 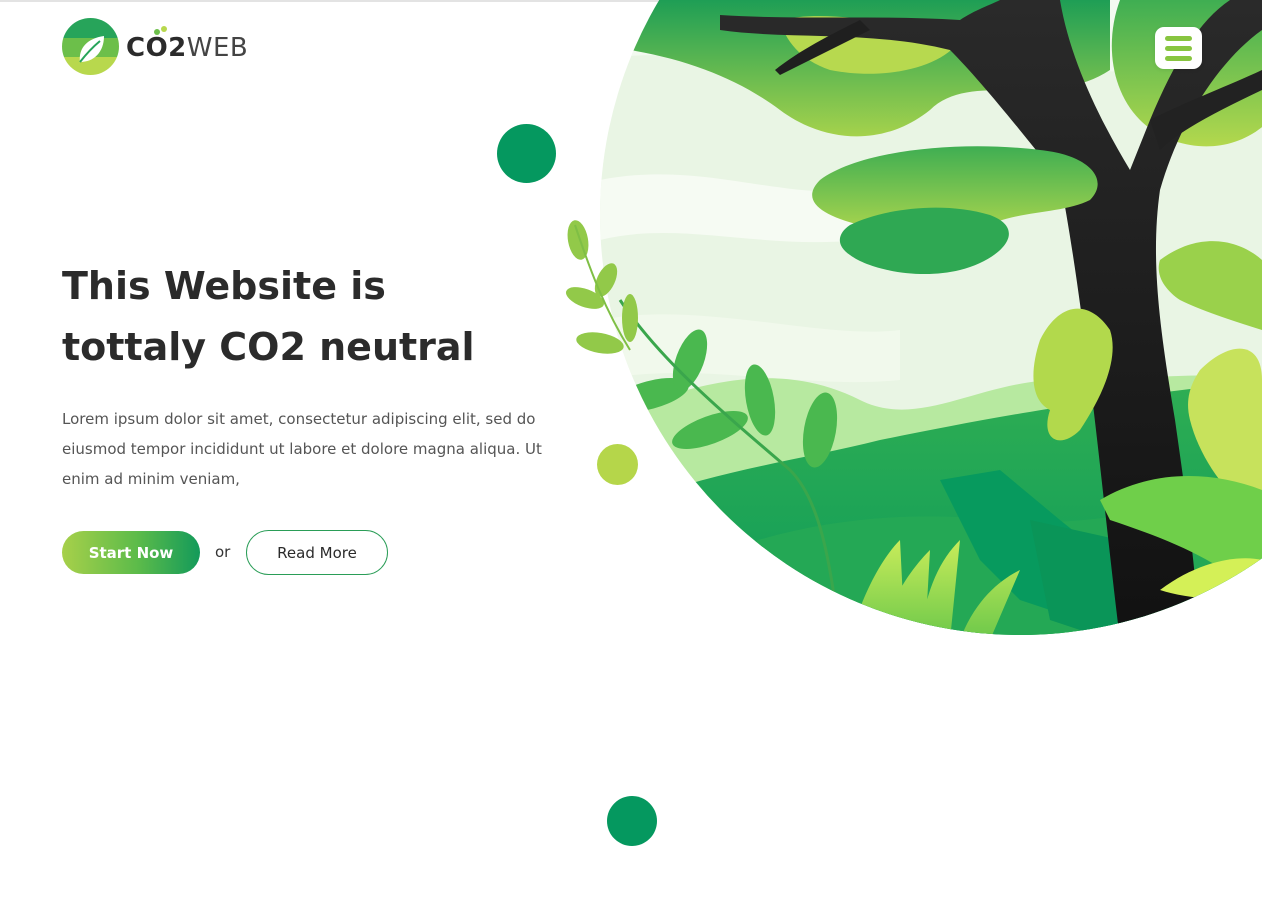 What do you see at coordinates (217, 47) in the screenshot?
I see `brand-name-light: WEB` at bounding box center [217, 47].